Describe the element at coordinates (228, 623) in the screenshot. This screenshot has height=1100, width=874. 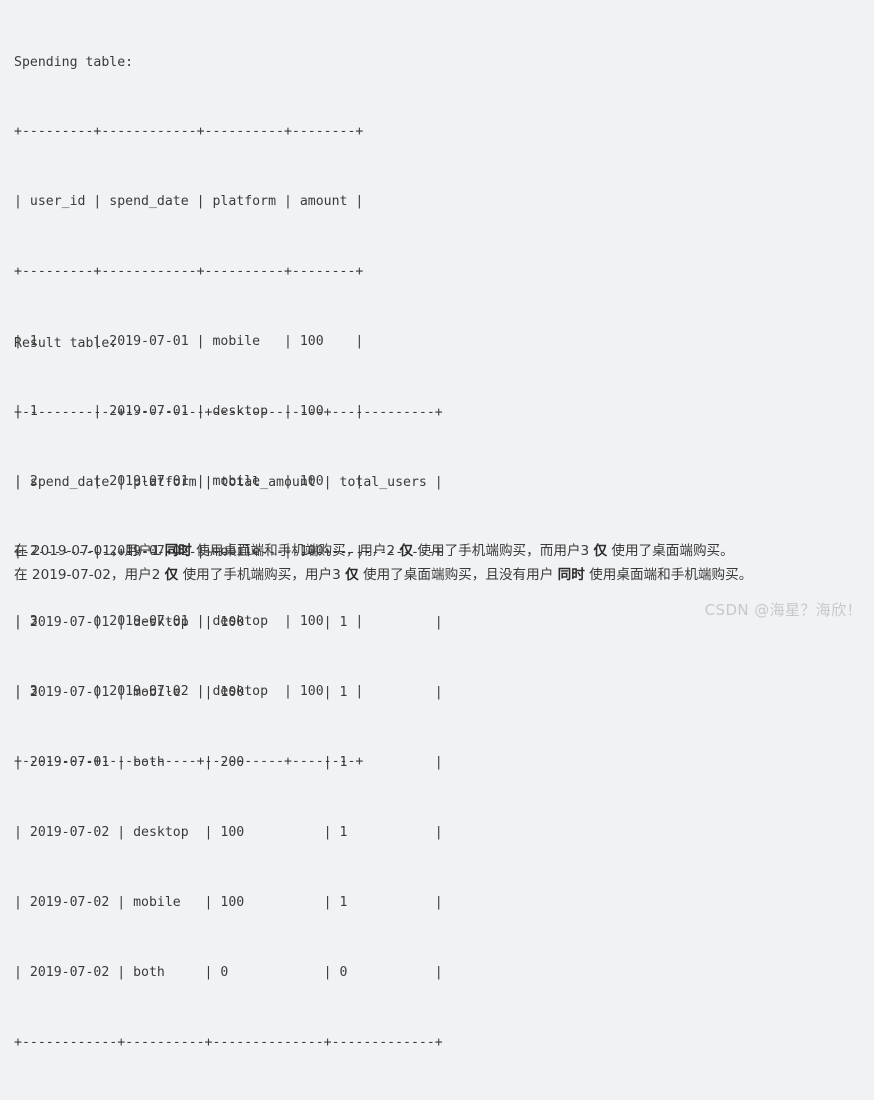
I see `table-row: | 2019-07-01 | desktop | 100 | 1 |` at that location.